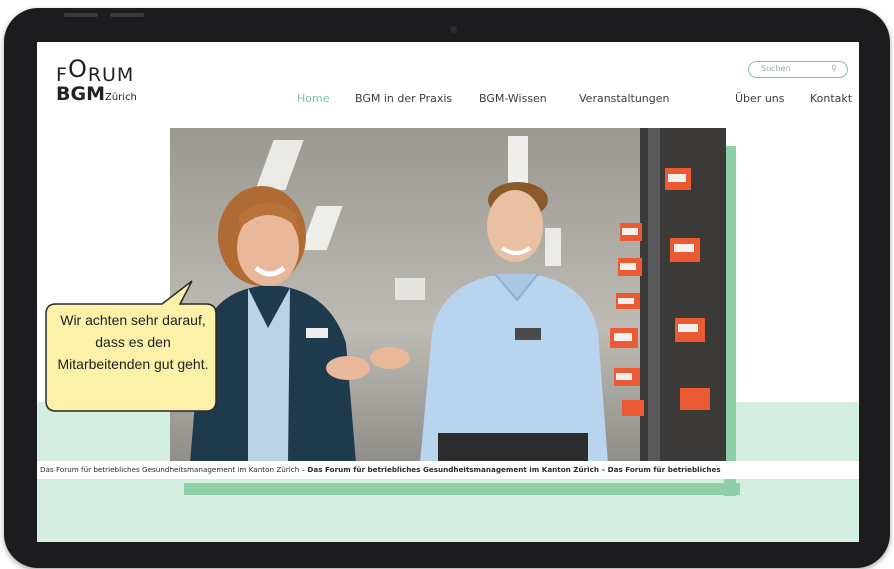 This screenshot has height=569, width=894. What do you see at coordinates (760, 98) in the screenshot?
I see `nav-item-ueber-uns: Über uns` at bounding box center [760, 98].